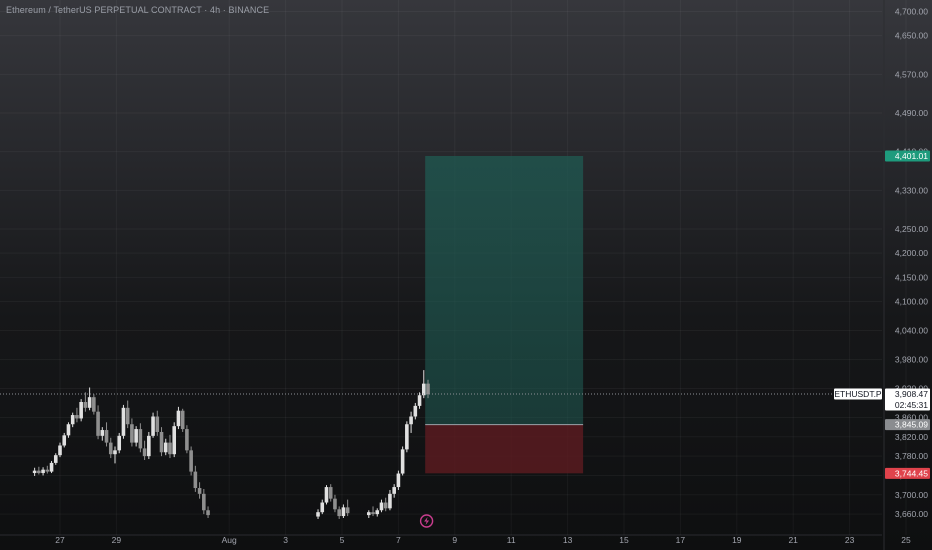 This screenshot has width=932, height=550. Describe the element at coordinates (117, 540) in the screenshot. I see `time-tick-label: 29` at that location.